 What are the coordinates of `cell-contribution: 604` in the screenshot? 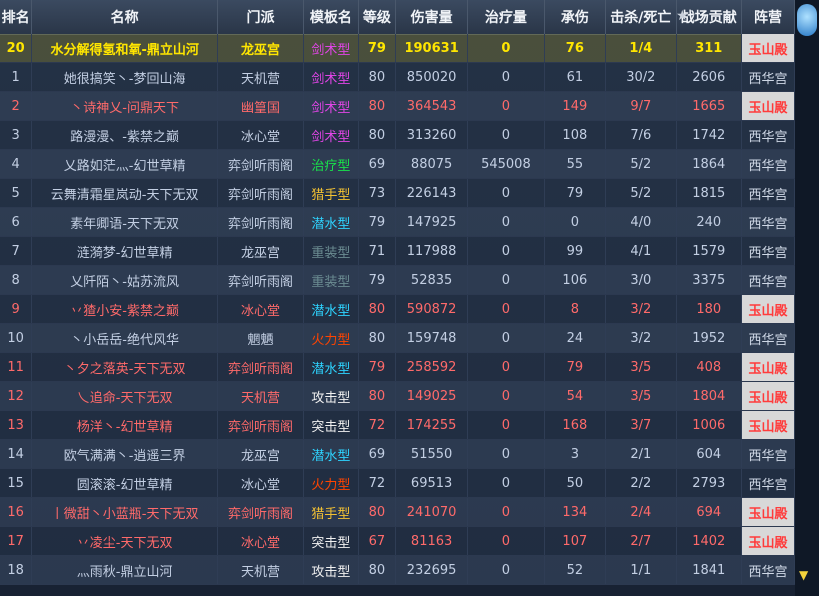 It's located at (710, 454).